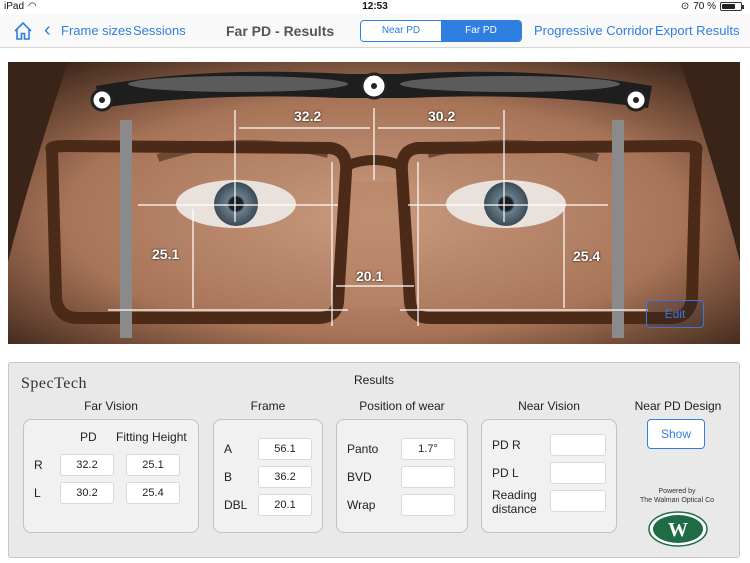  What do you see at coordinates (96, 30) in the screenshot?
I see `frame-sizes-link: Frame sizes` at bounding box center [96, 30].